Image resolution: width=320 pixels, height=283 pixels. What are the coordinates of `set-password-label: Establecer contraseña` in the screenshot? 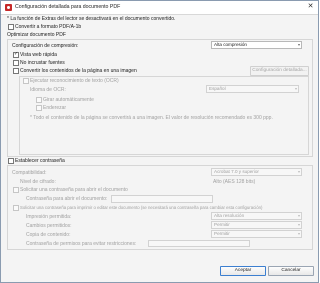 It's located at (40, 161).